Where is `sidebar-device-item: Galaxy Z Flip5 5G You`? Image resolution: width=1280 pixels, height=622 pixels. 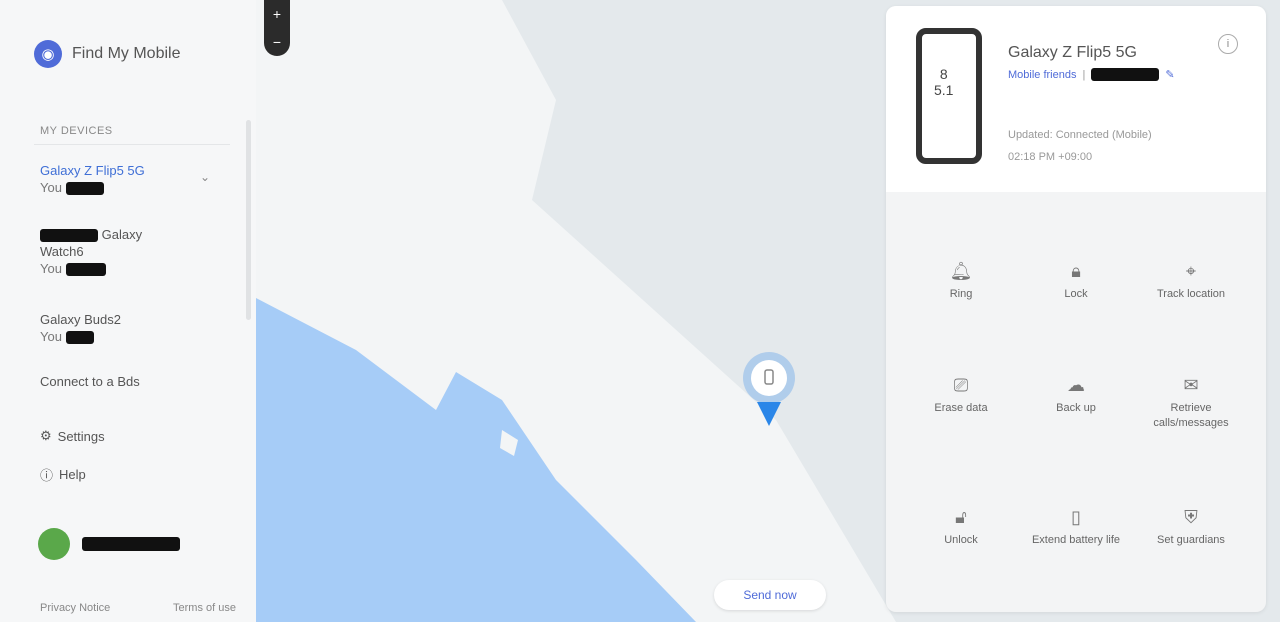
sidebar-device-item: Galaxy Z Flip5 5G You is located at coordinates (92, 179).